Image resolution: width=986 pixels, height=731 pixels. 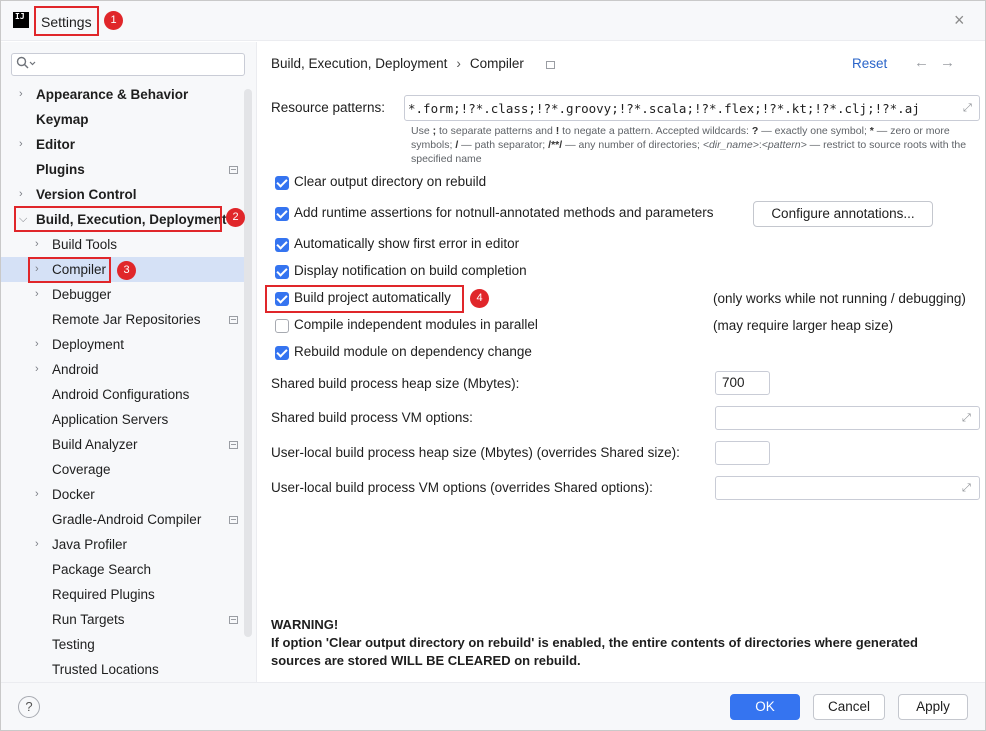 What do you see at coordinates (21, 20) in the screenshot?
I see `intellij-logo-icon: IJ` at bounding box center [21, 20].